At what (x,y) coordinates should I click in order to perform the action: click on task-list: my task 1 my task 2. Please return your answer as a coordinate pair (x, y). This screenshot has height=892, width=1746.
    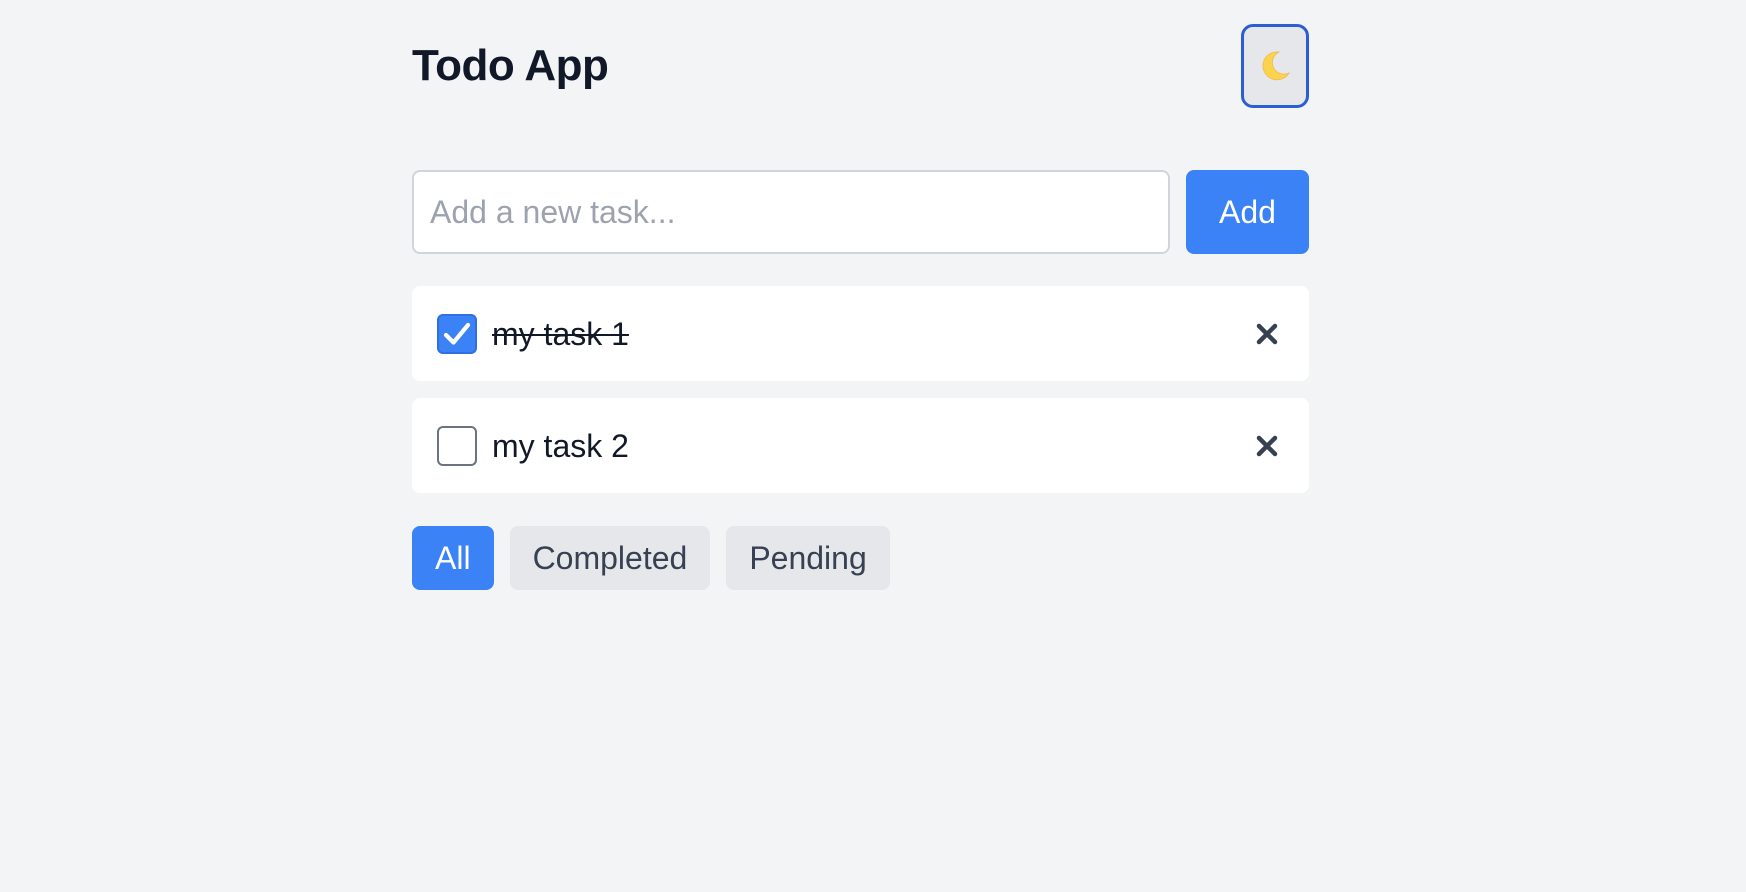
    Looking at the image, I should click on (860, 398).